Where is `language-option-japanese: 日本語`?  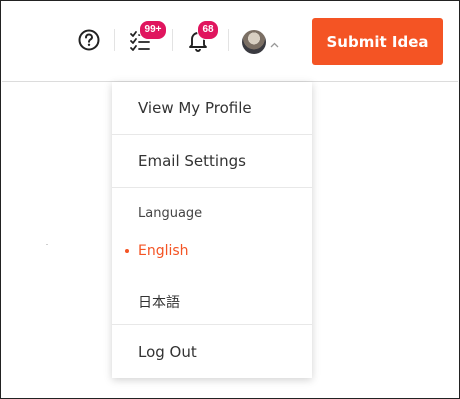
language-option-japanese: 日本語 is located at coordinates (212, 302).